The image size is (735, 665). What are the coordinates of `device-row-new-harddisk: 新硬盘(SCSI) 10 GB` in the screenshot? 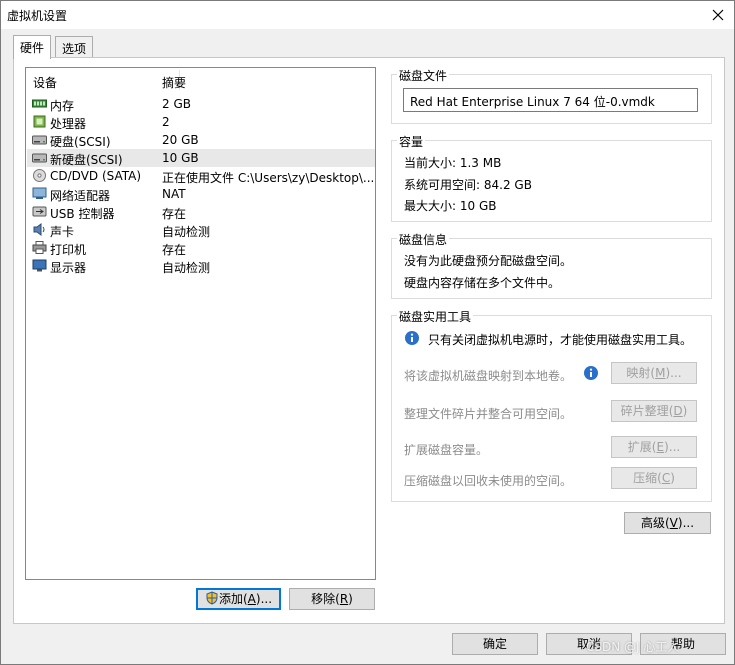 It's located at (201, 158).